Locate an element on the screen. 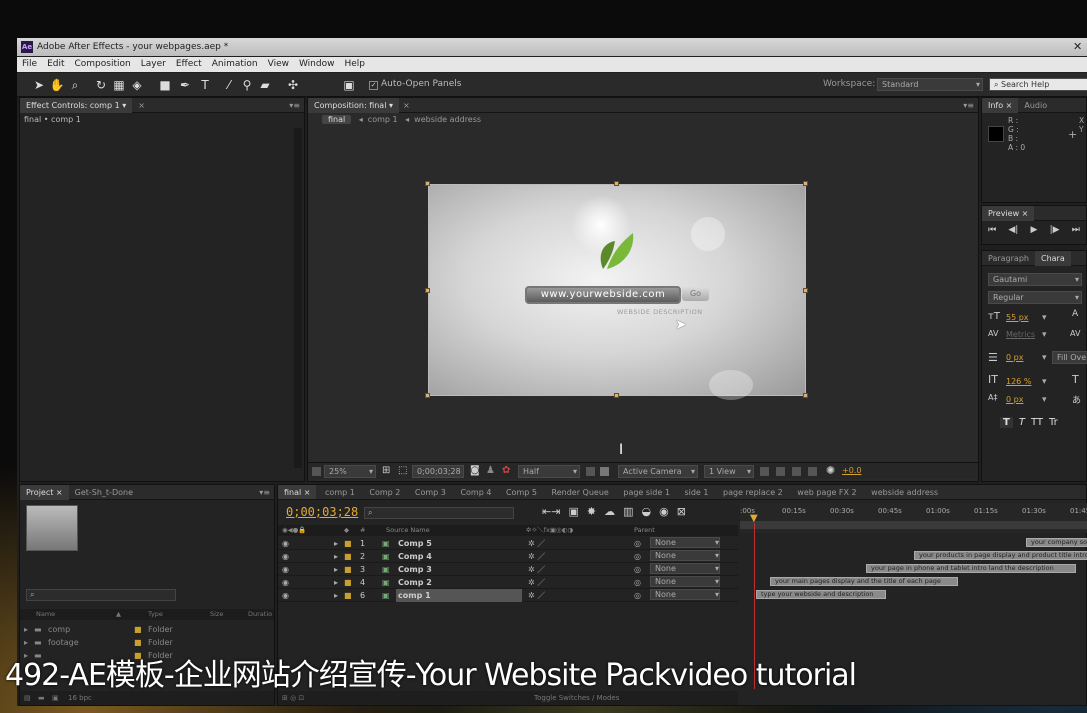 The width and height of the screenshot is (1087, 713). close-icon: ✕ is located at coordinates (1077, 47).